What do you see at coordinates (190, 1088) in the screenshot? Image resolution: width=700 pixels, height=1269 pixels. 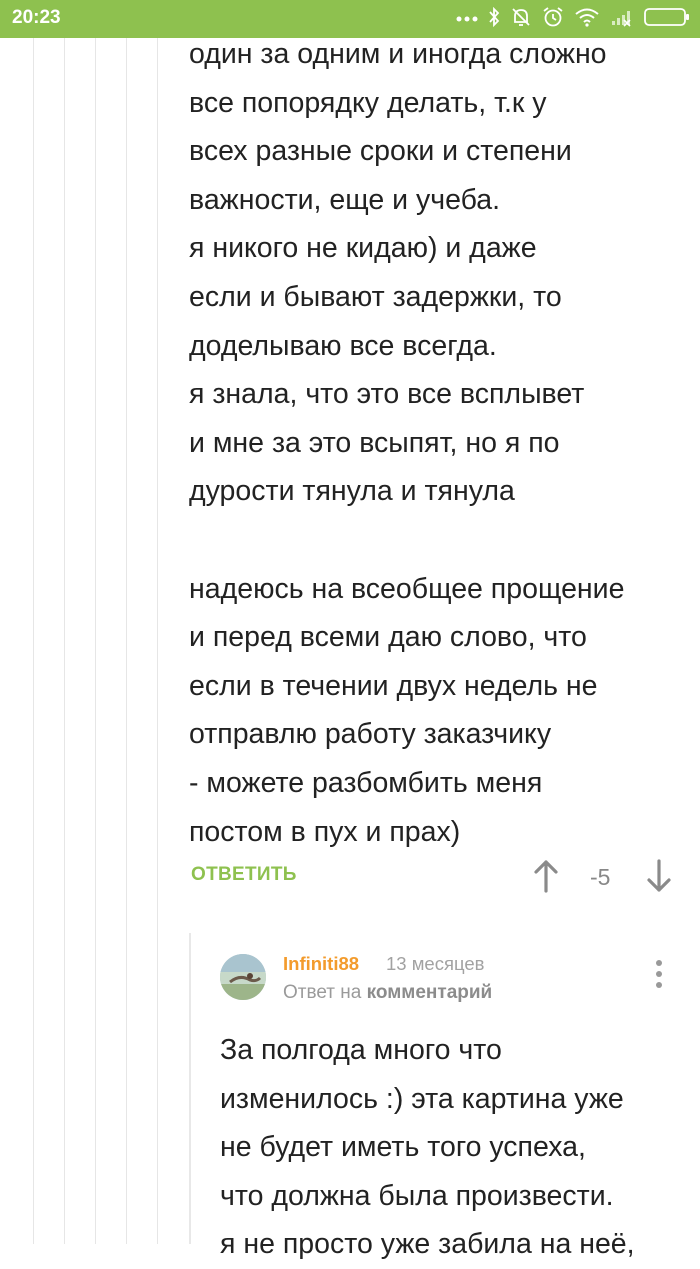 I see `reply-thread-line` at bounding box center [190, 1088].